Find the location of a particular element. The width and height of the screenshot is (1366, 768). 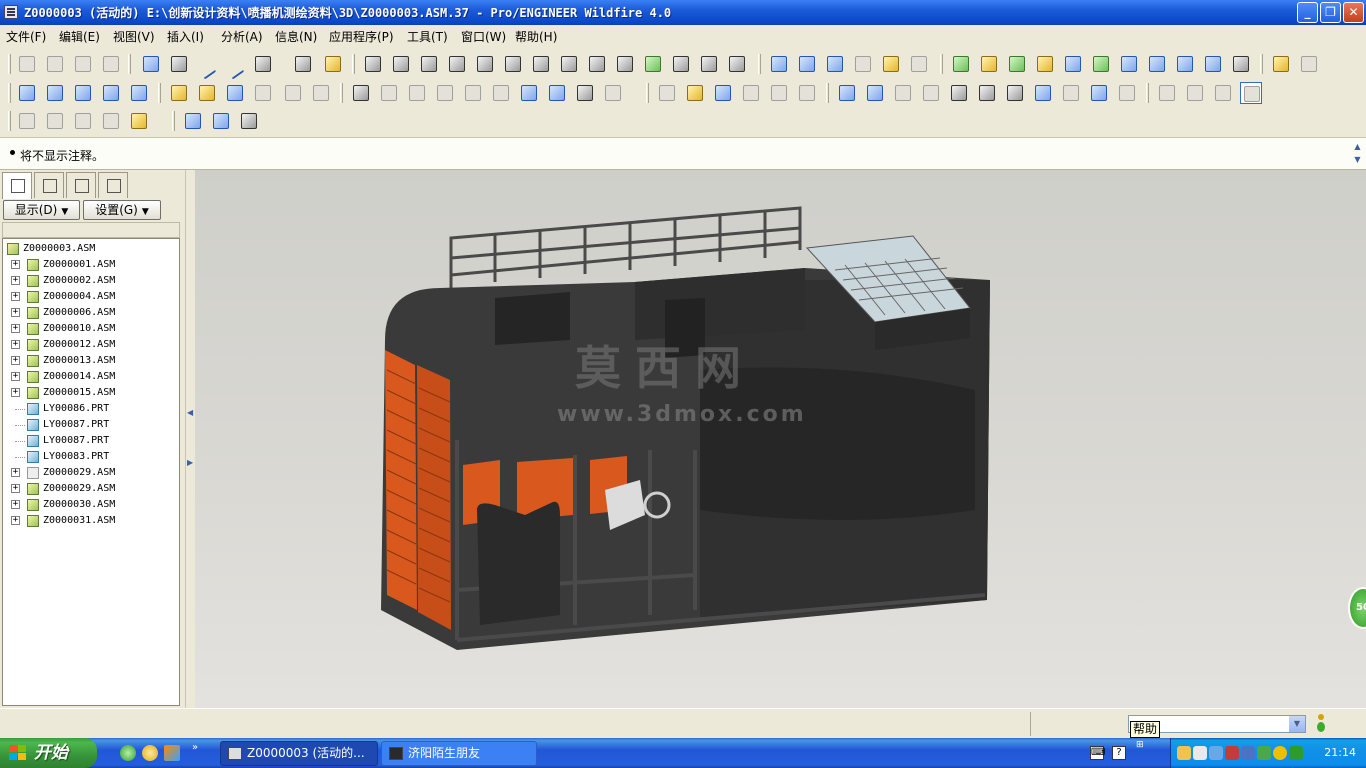

blend-icon is located at coordinates (111, 93).